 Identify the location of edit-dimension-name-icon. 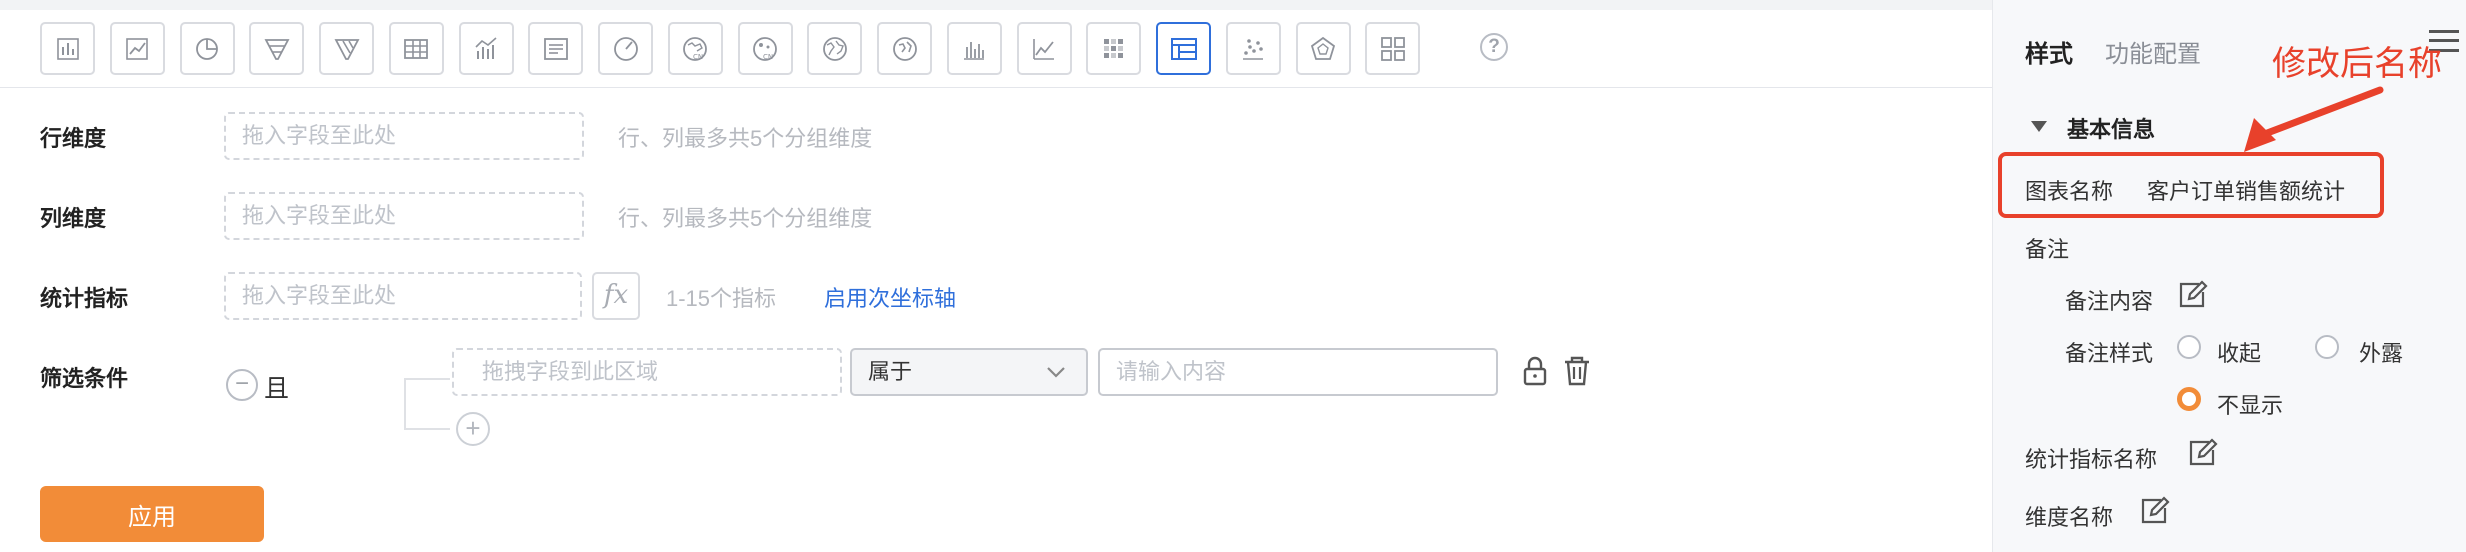
(2155, 511).